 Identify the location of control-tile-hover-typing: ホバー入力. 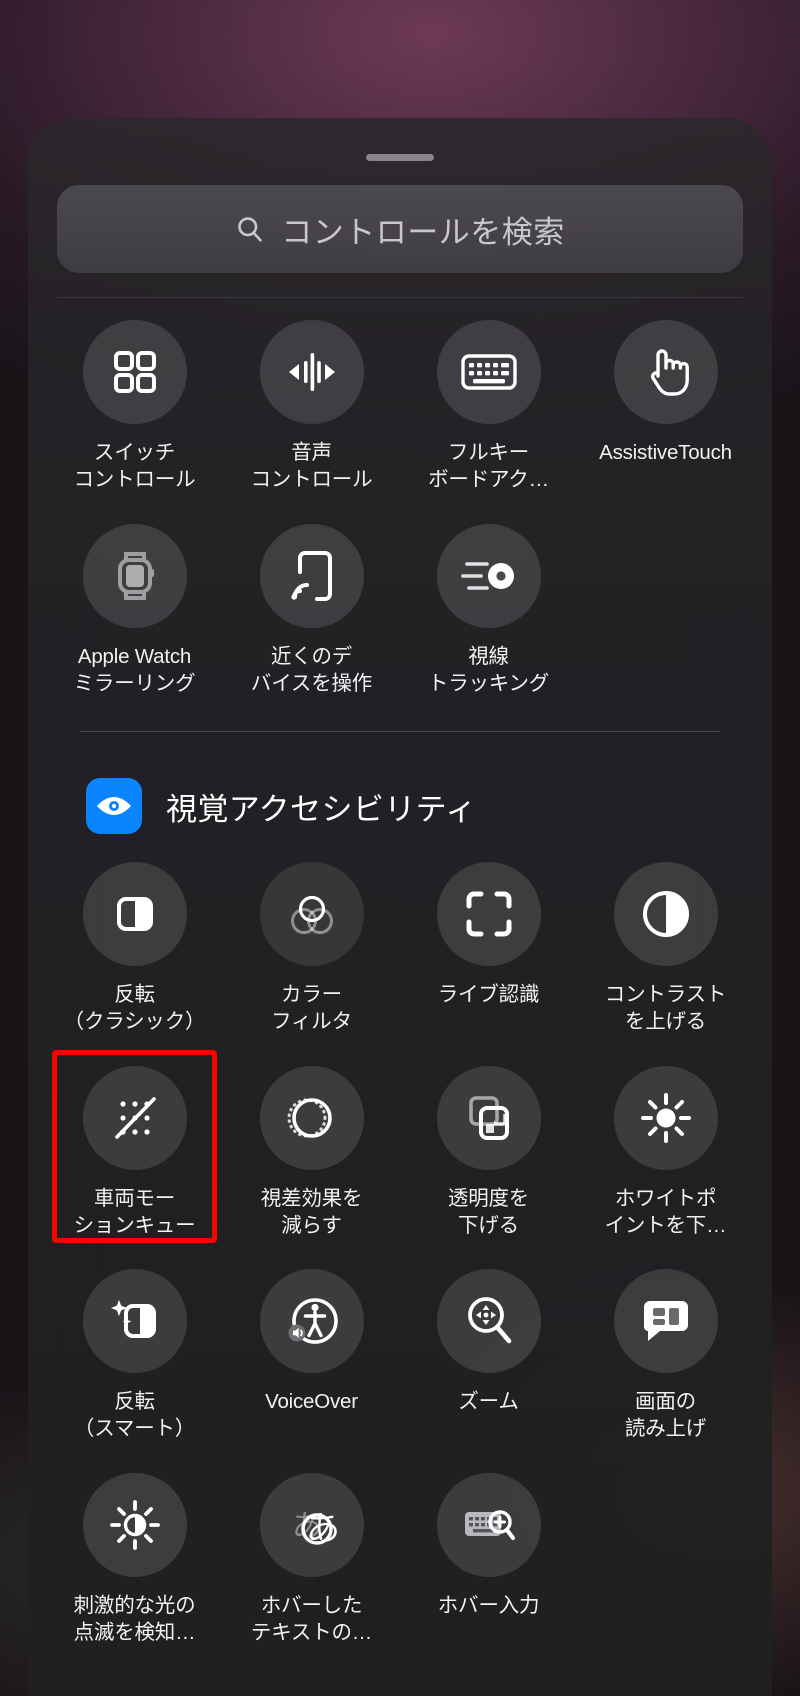
(488, 1549).